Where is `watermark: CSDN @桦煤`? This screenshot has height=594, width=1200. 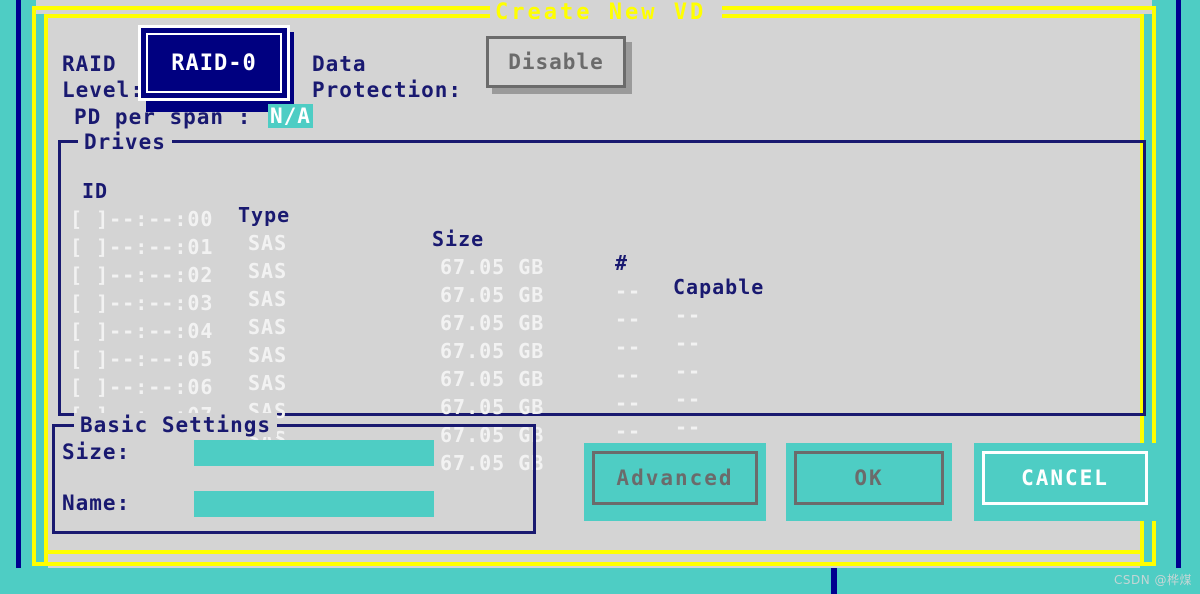
watermark: CSDN @桦煤 is located at coordinates (1152, 580).